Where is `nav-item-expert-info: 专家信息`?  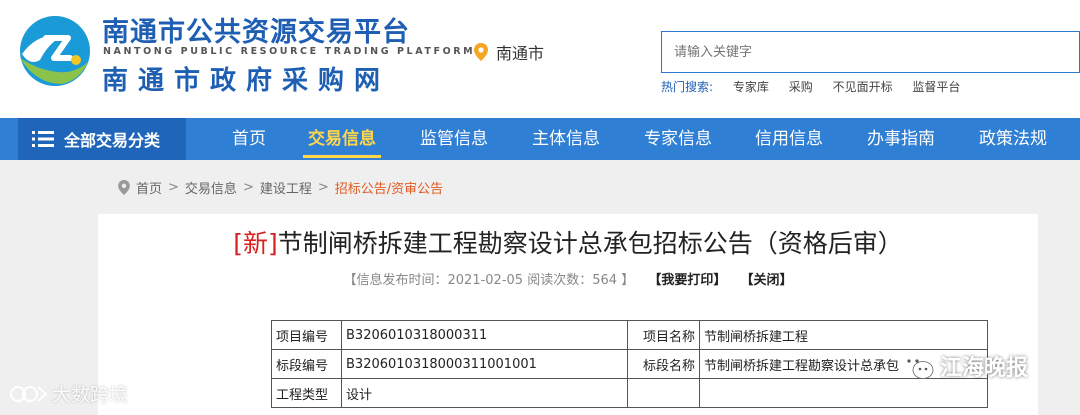 nav-item-expert-info: 专家信息 is located at coordinates (678, 139).